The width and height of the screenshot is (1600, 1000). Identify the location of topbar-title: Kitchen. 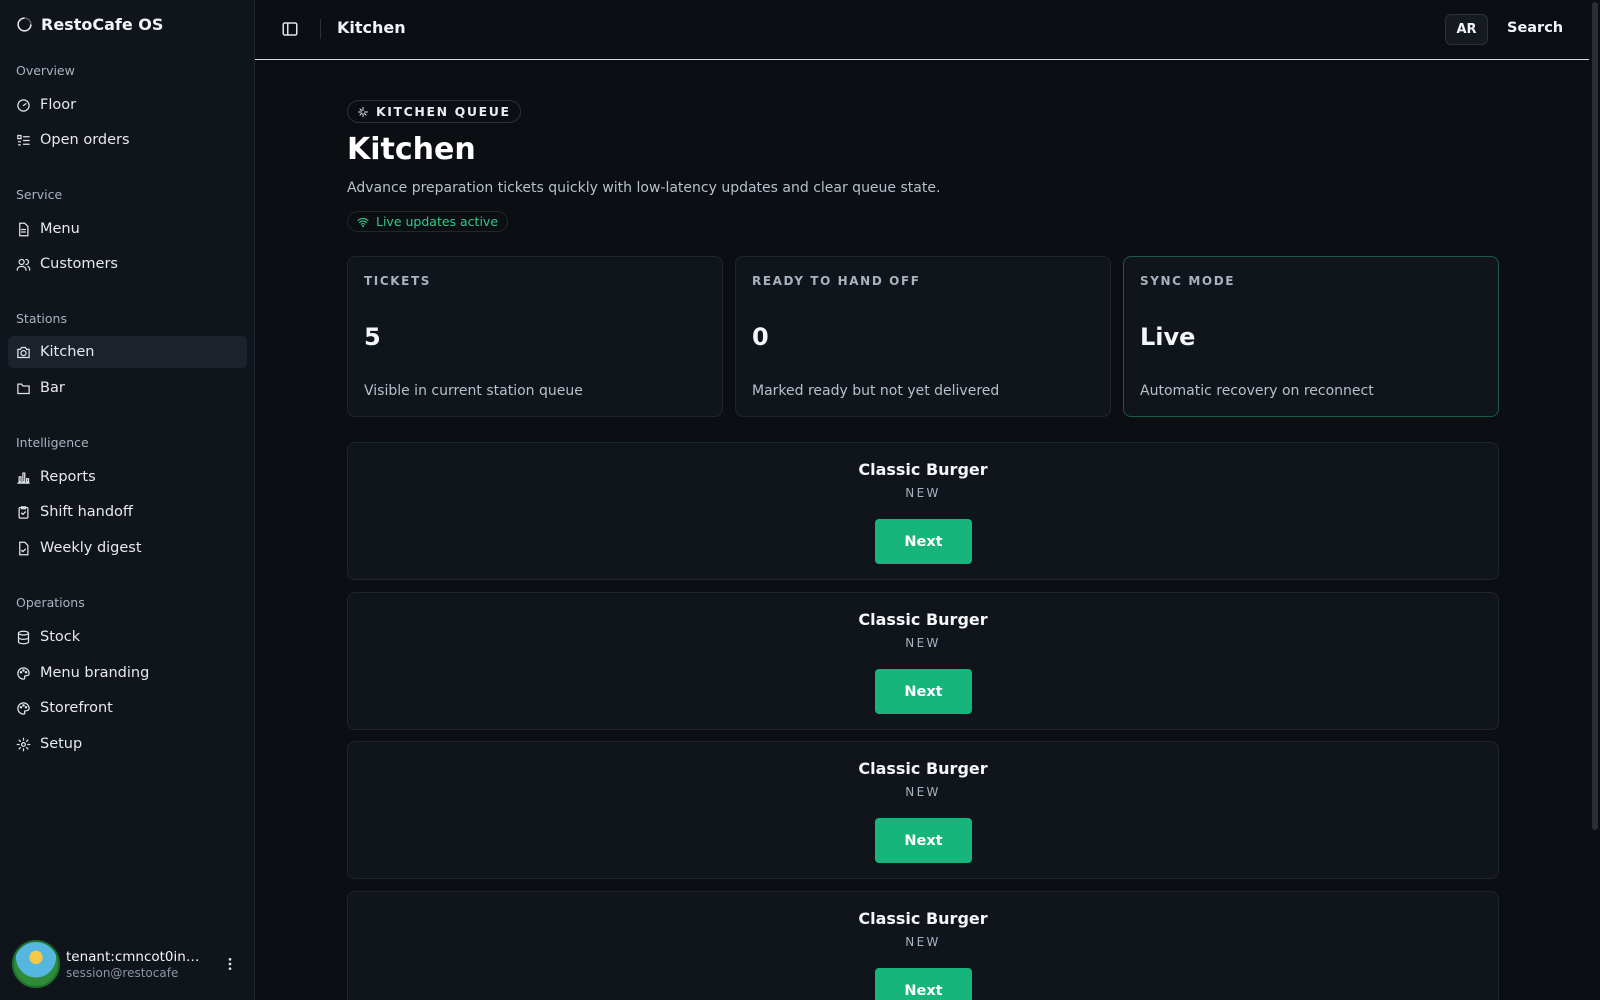
(371, 27).